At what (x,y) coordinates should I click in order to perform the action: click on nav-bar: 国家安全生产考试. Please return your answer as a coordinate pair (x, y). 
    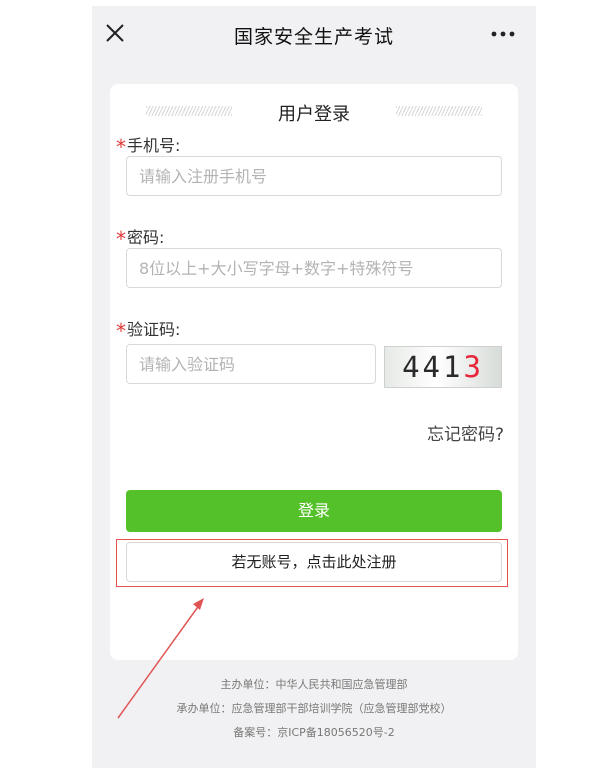
    Looking at the image, I should click on (314, 35).